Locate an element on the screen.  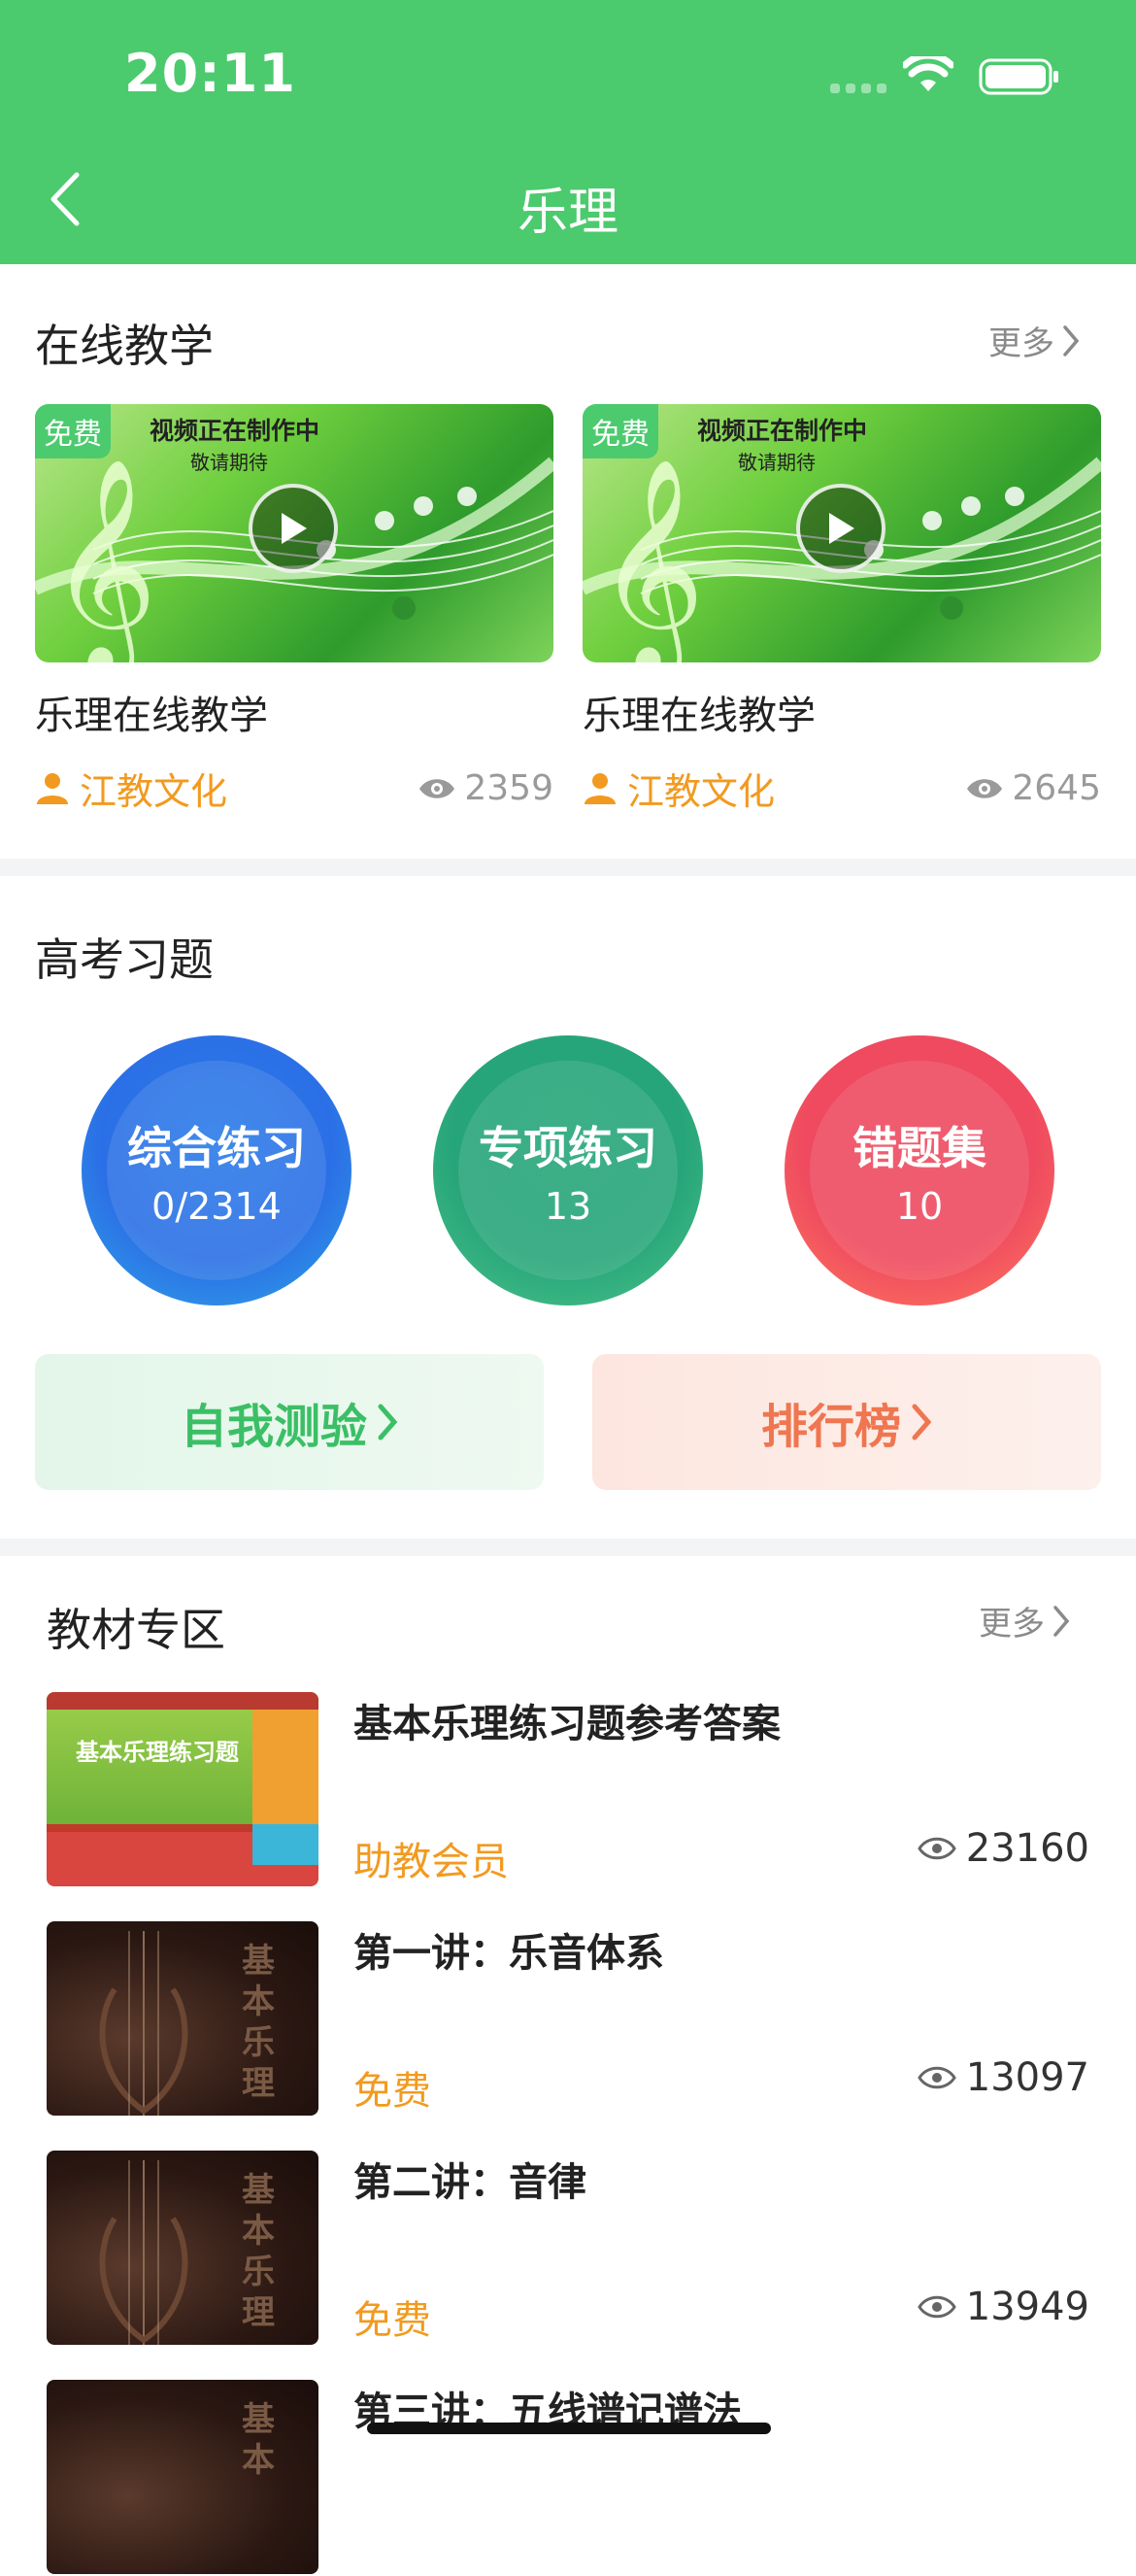
self-test-button: 自我测验 is located at coordinates (289, 1422).